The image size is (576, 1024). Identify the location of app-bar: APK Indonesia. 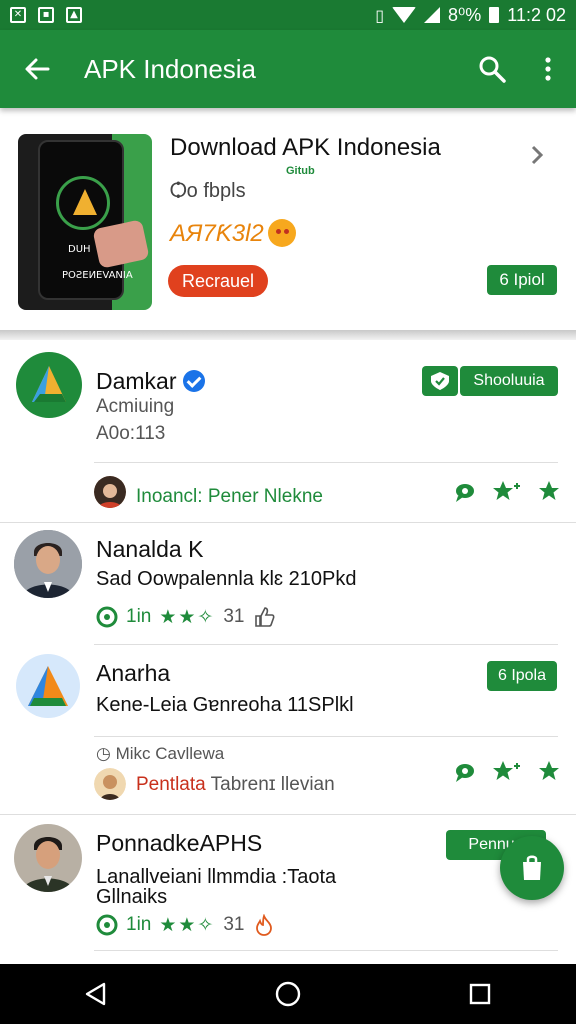
(288, 69).